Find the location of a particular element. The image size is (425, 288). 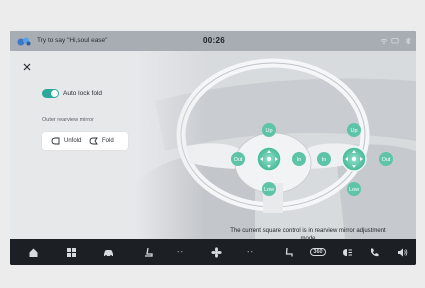

auto-lock-fold-toggle is located at coordinates (50, 93).